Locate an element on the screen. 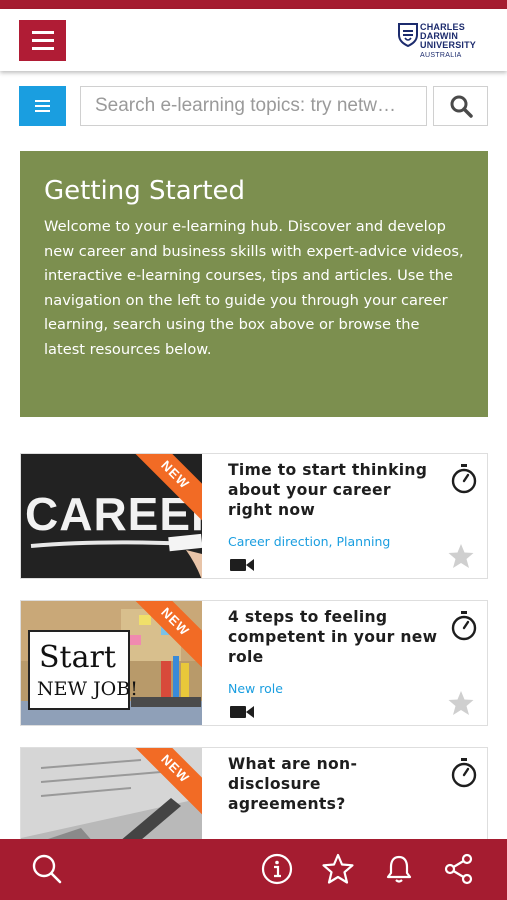 This screenshot has width=507, height=900. search-button is located at coordinates (460, 106).